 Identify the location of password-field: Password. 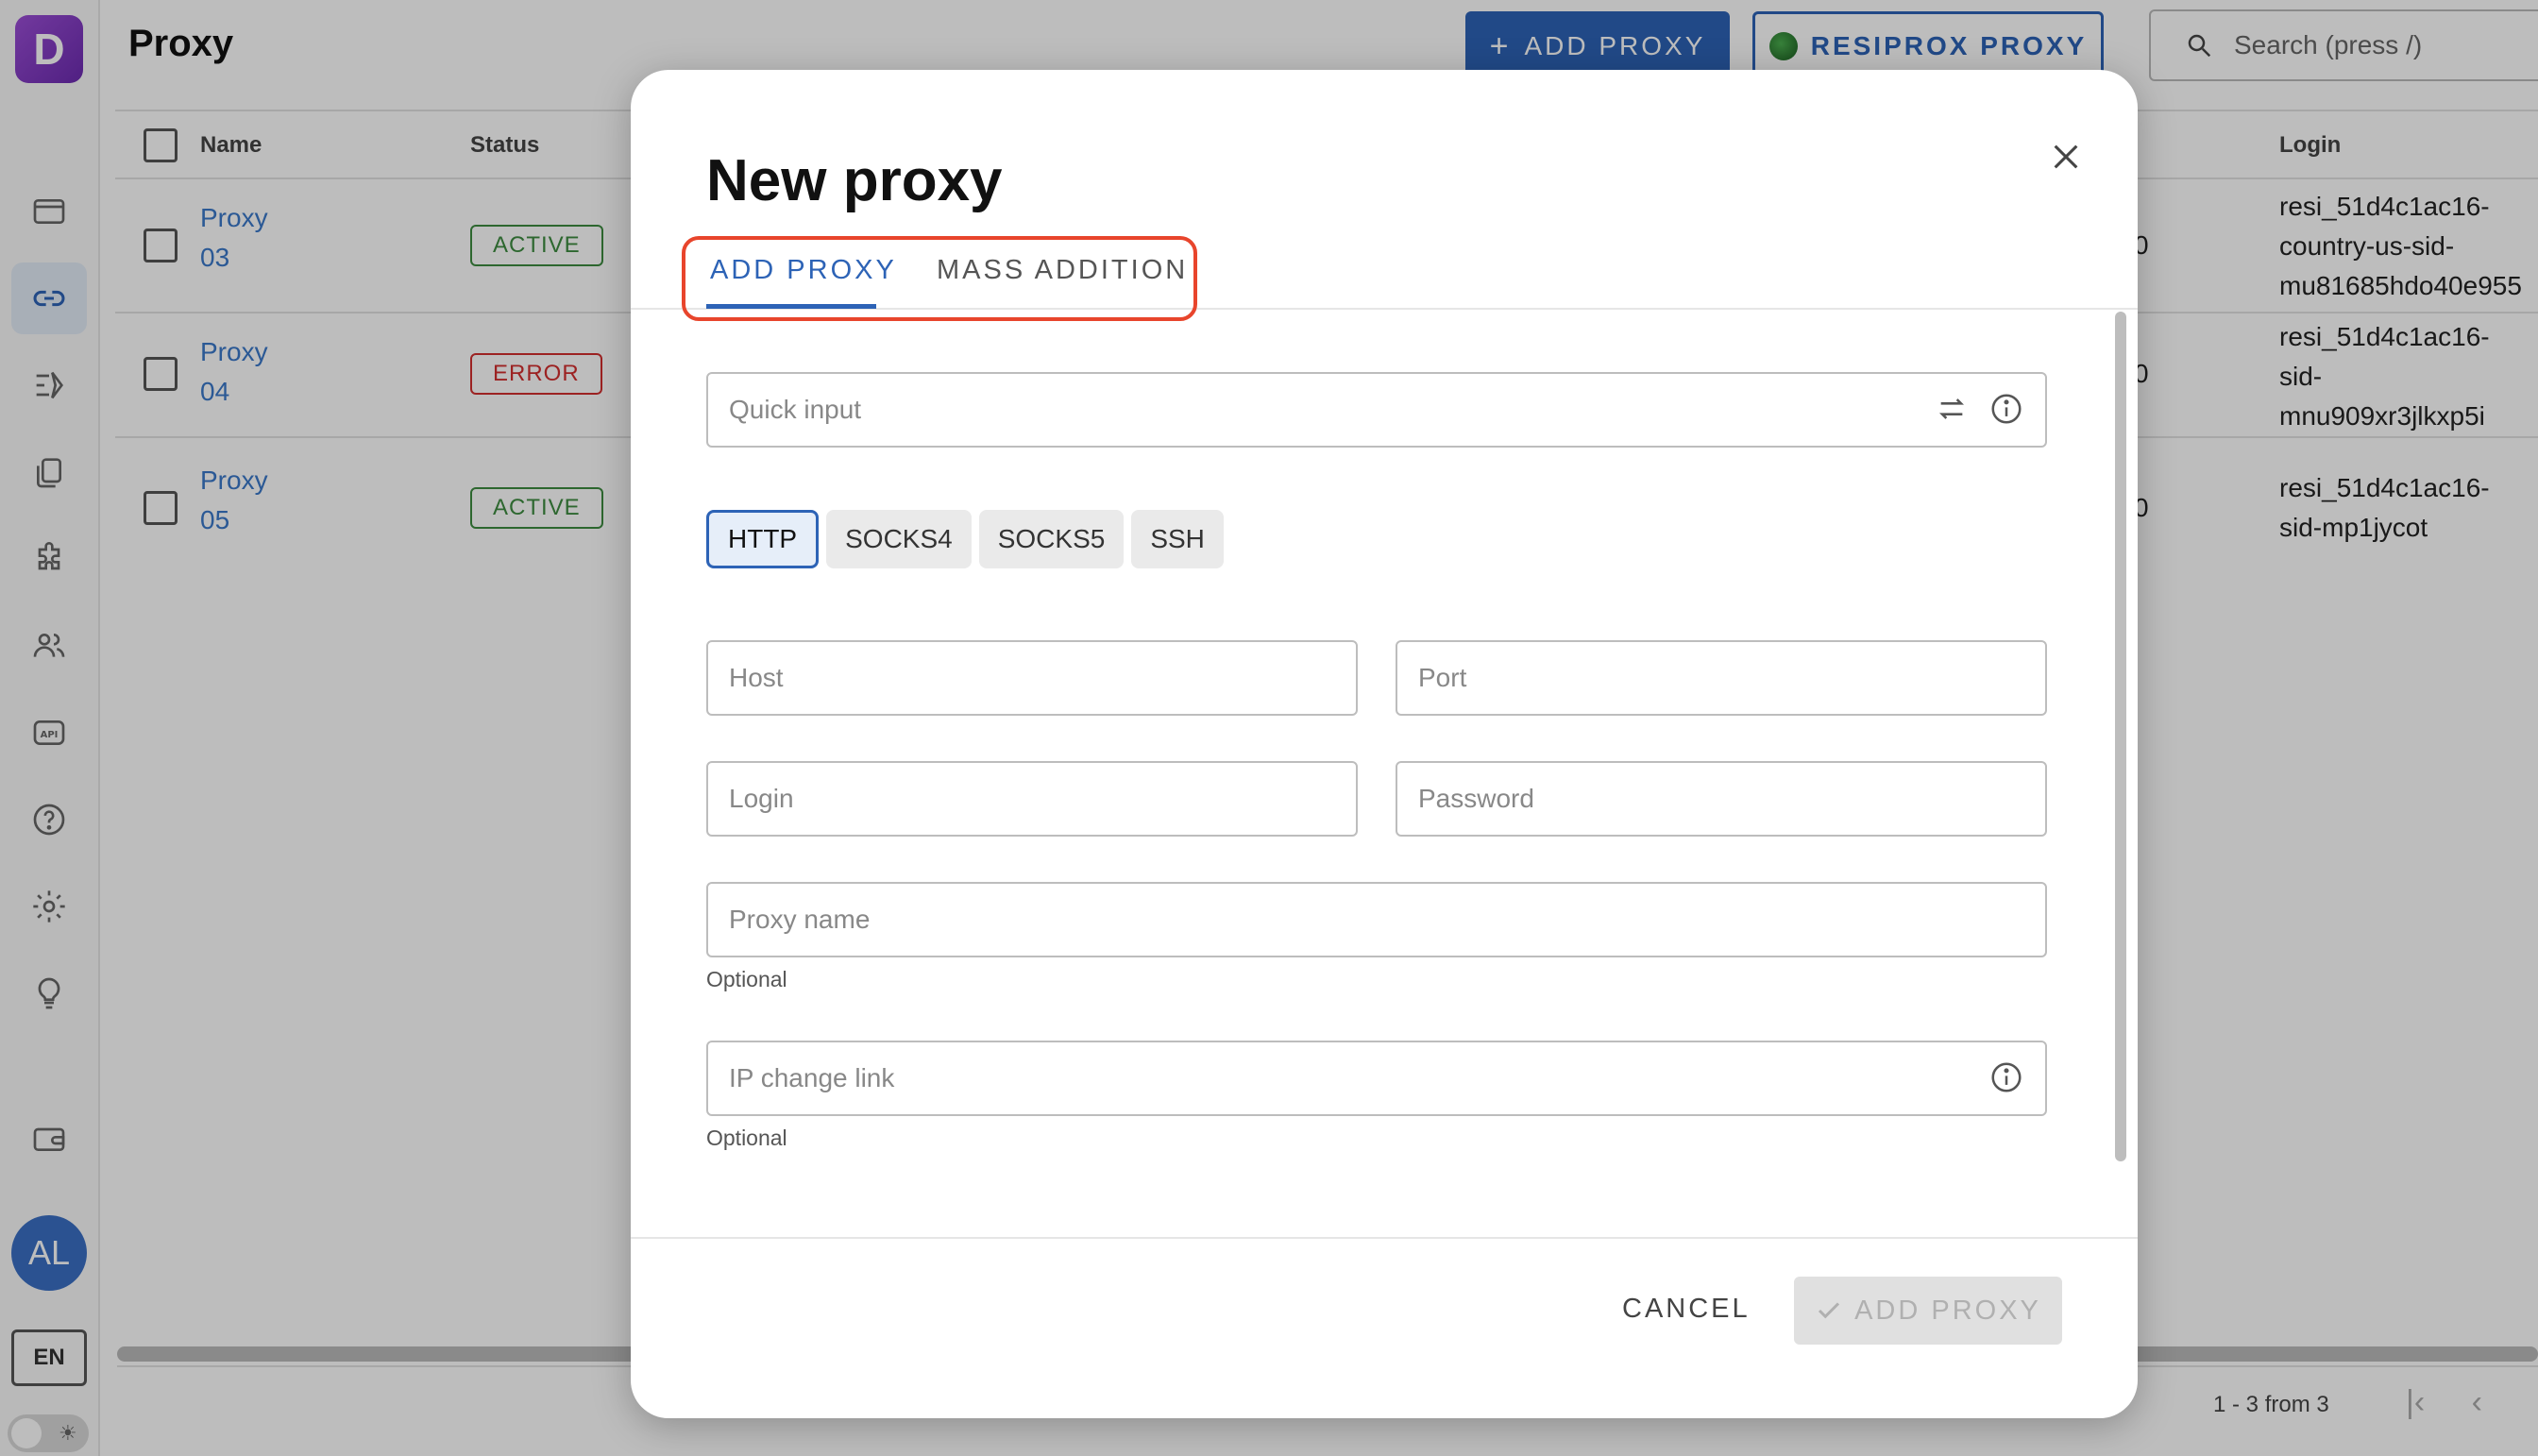
(1721, 799).